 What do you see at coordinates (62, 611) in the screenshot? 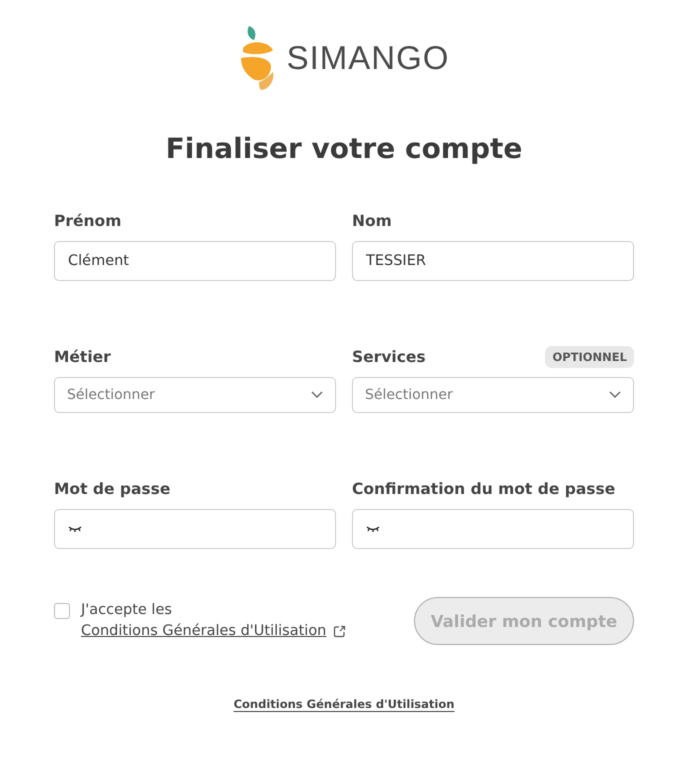
I see `terms-checkbox` at bounding box center [62, 611].